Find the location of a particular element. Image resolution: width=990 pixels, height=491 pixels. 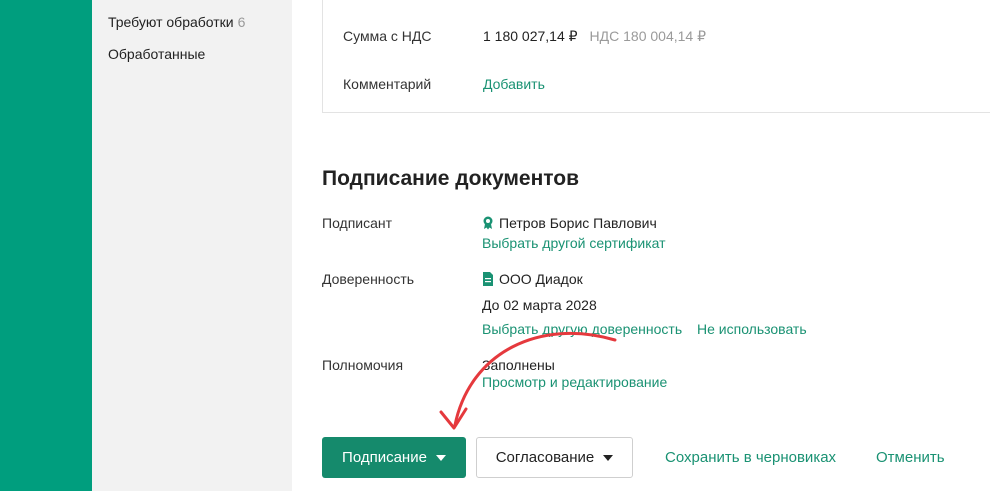

powers-status: Заполнены is located at coordinates (518, 365).